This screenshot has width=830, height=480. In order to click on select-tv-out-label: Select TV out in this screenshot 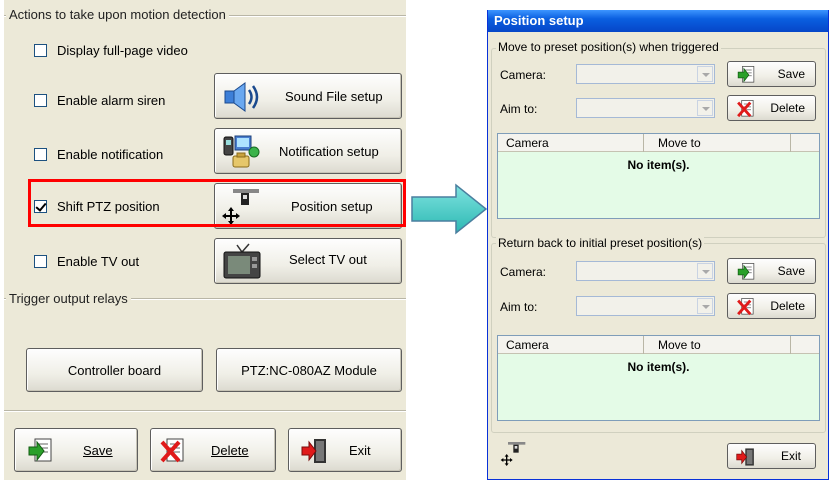, I will do `click(328, 259)`.